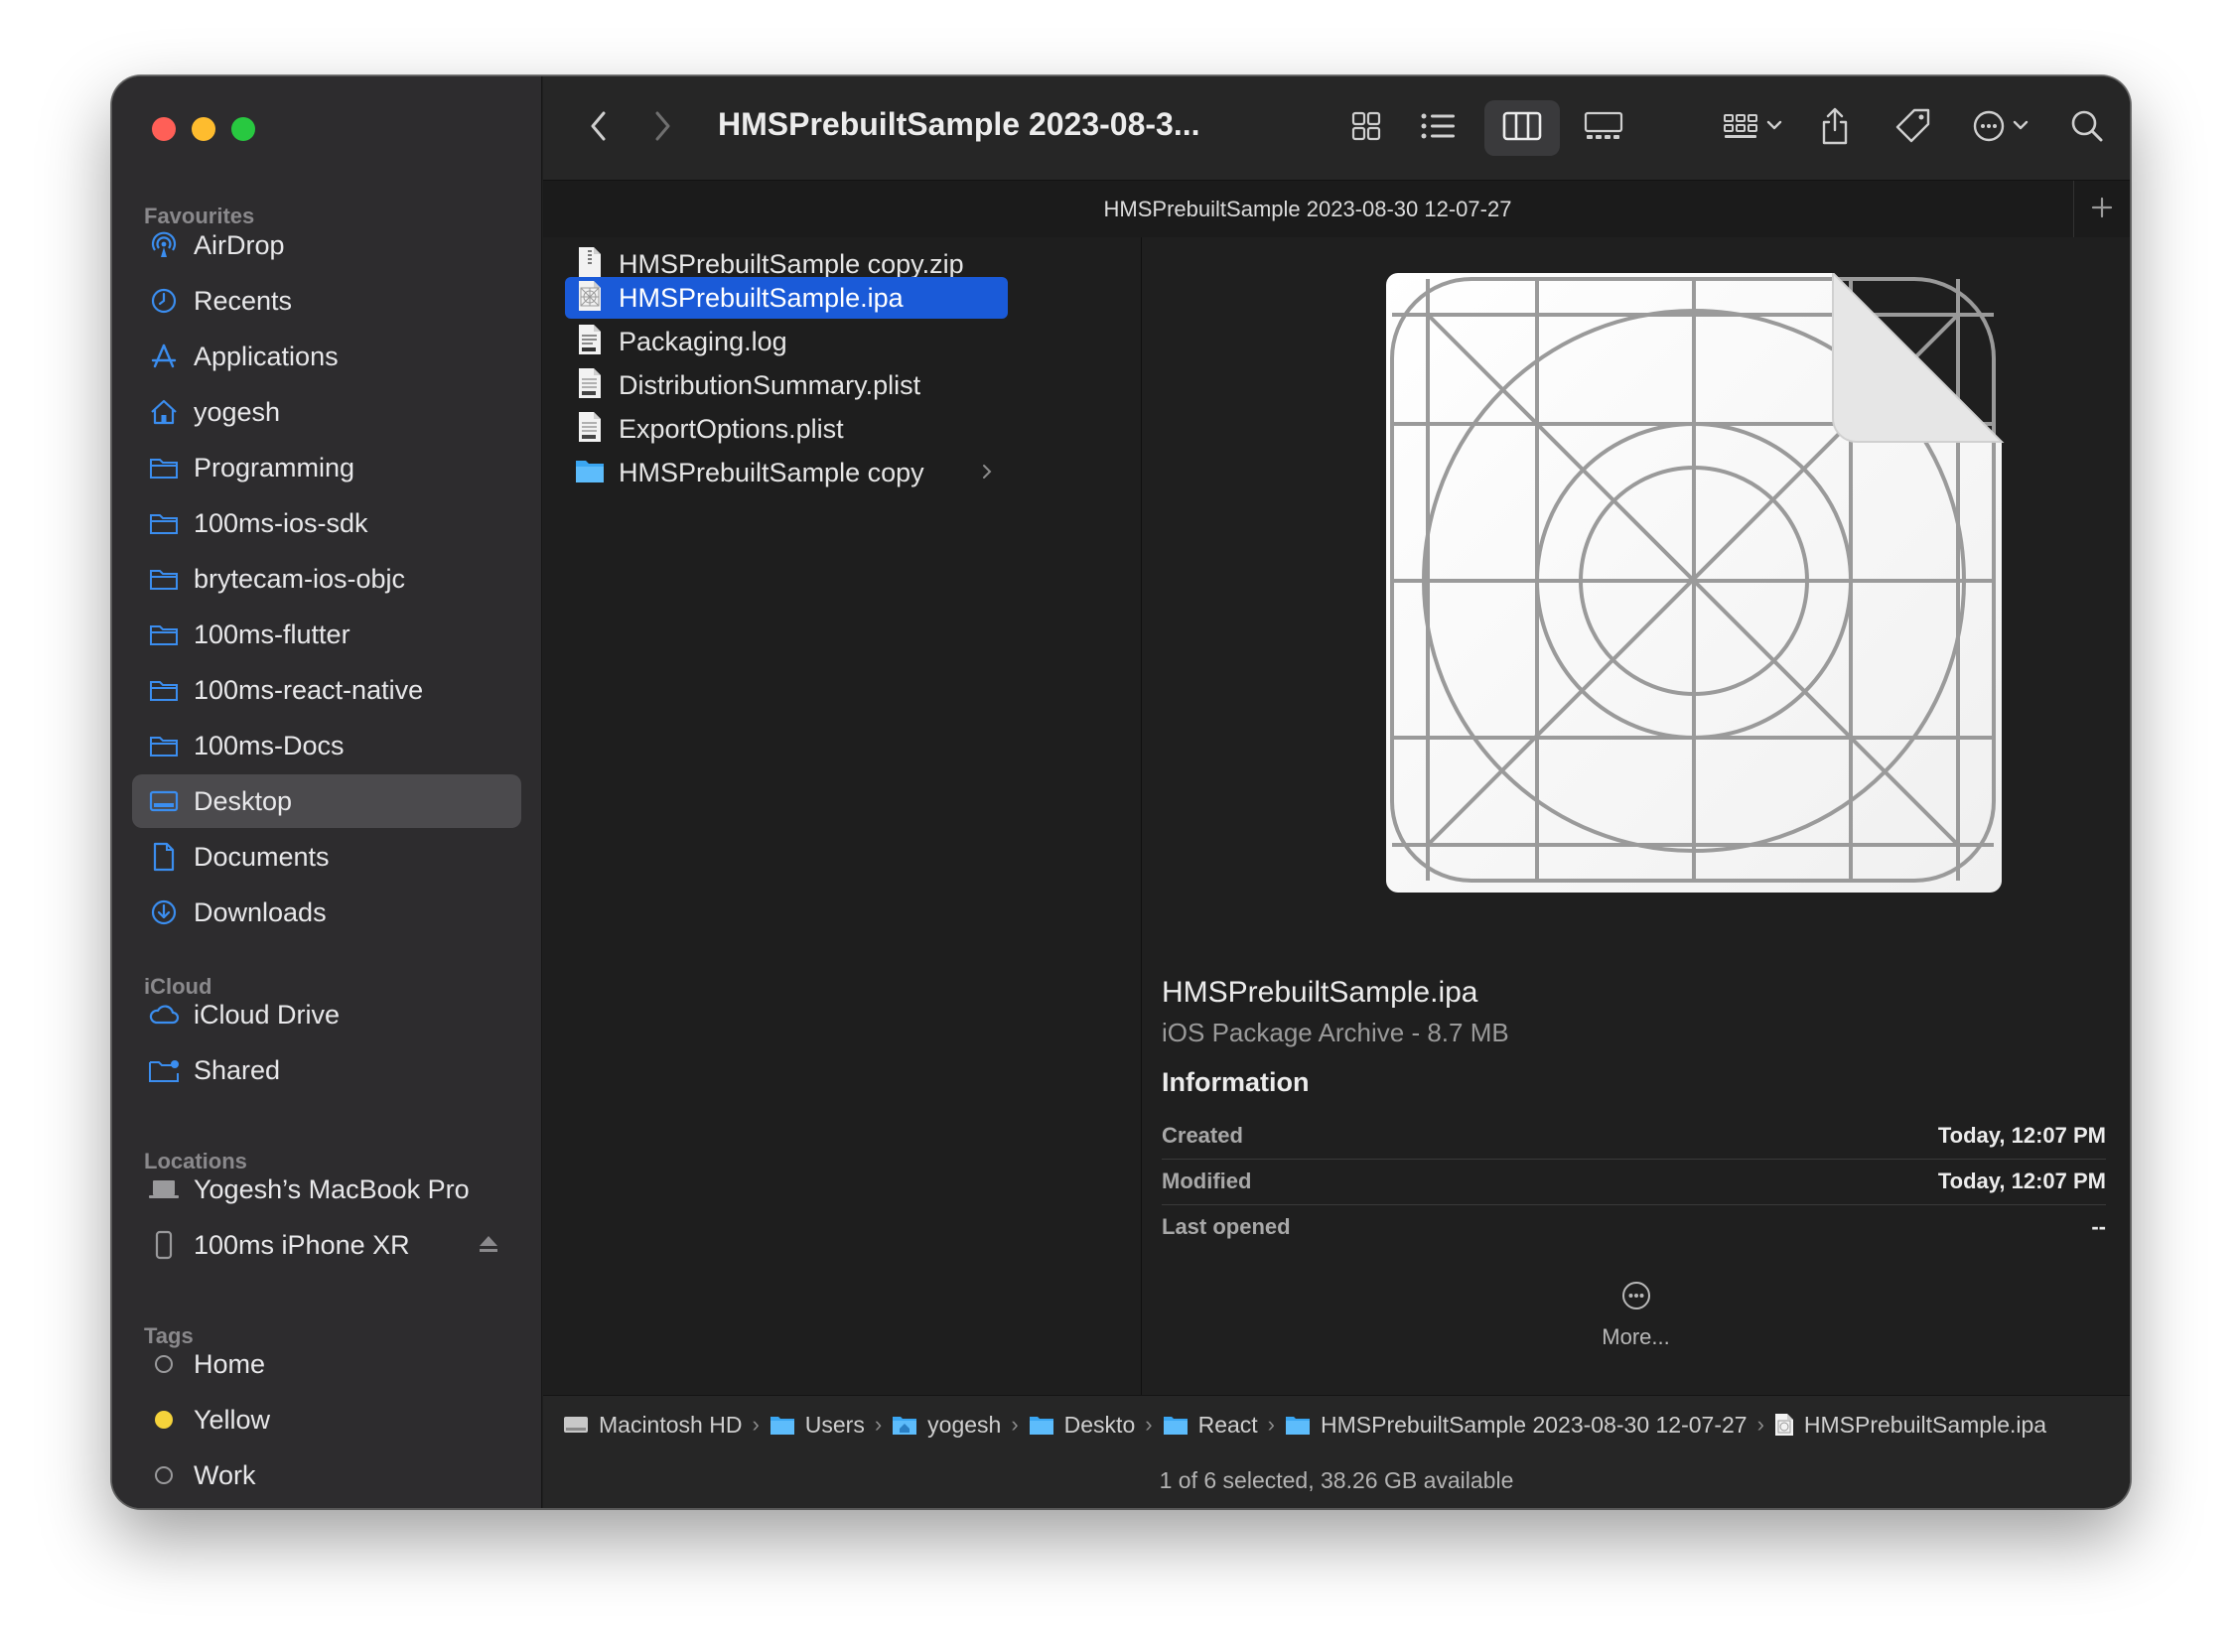 Image resolution: width=2240 pixels, height=1652 pixels. I want to click on path-item-label: HMSPrebuiltSample.ipa, so click(1925, 1425).